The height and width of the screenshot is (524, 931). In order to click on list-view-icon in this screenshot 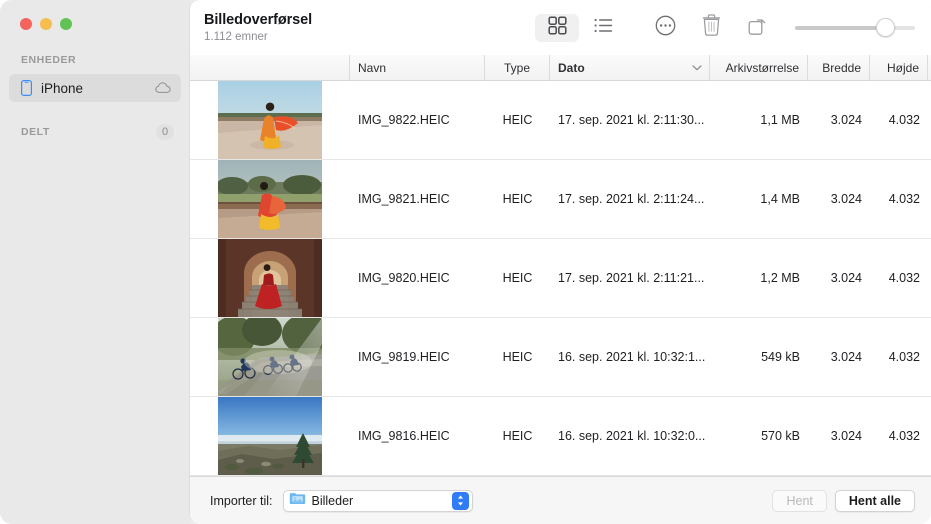, I will do `click(603, 28)`.